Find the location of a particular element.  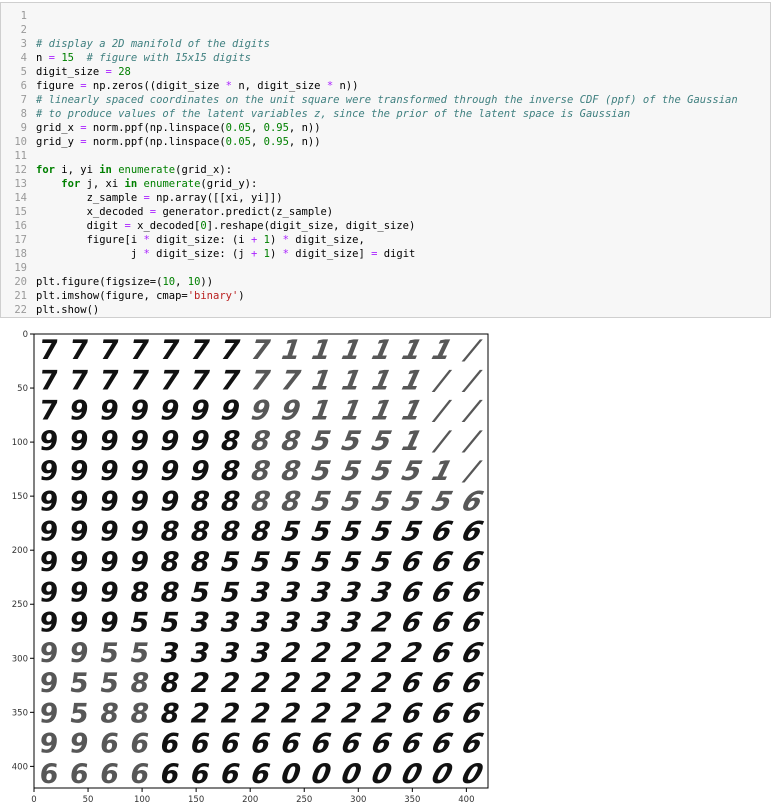

y-tick-label: 400 is located at coordinates (20, 767).